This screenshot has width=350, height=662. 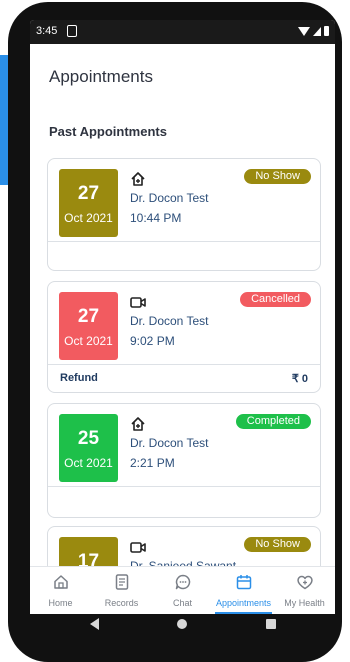 I want to click on status-badge: Cancelled, so click(x=275, y=299).